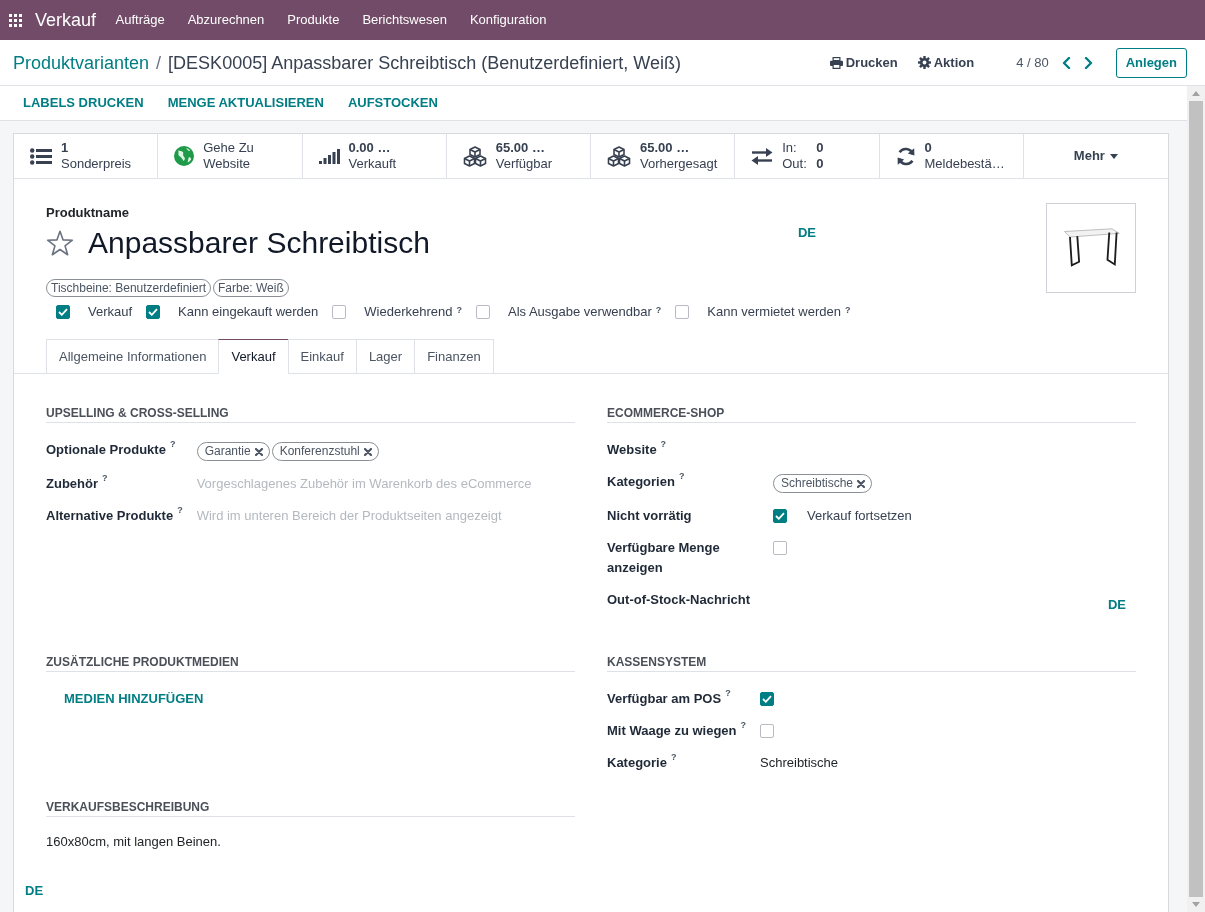  I want to click on star-icon, so click(60, 243).